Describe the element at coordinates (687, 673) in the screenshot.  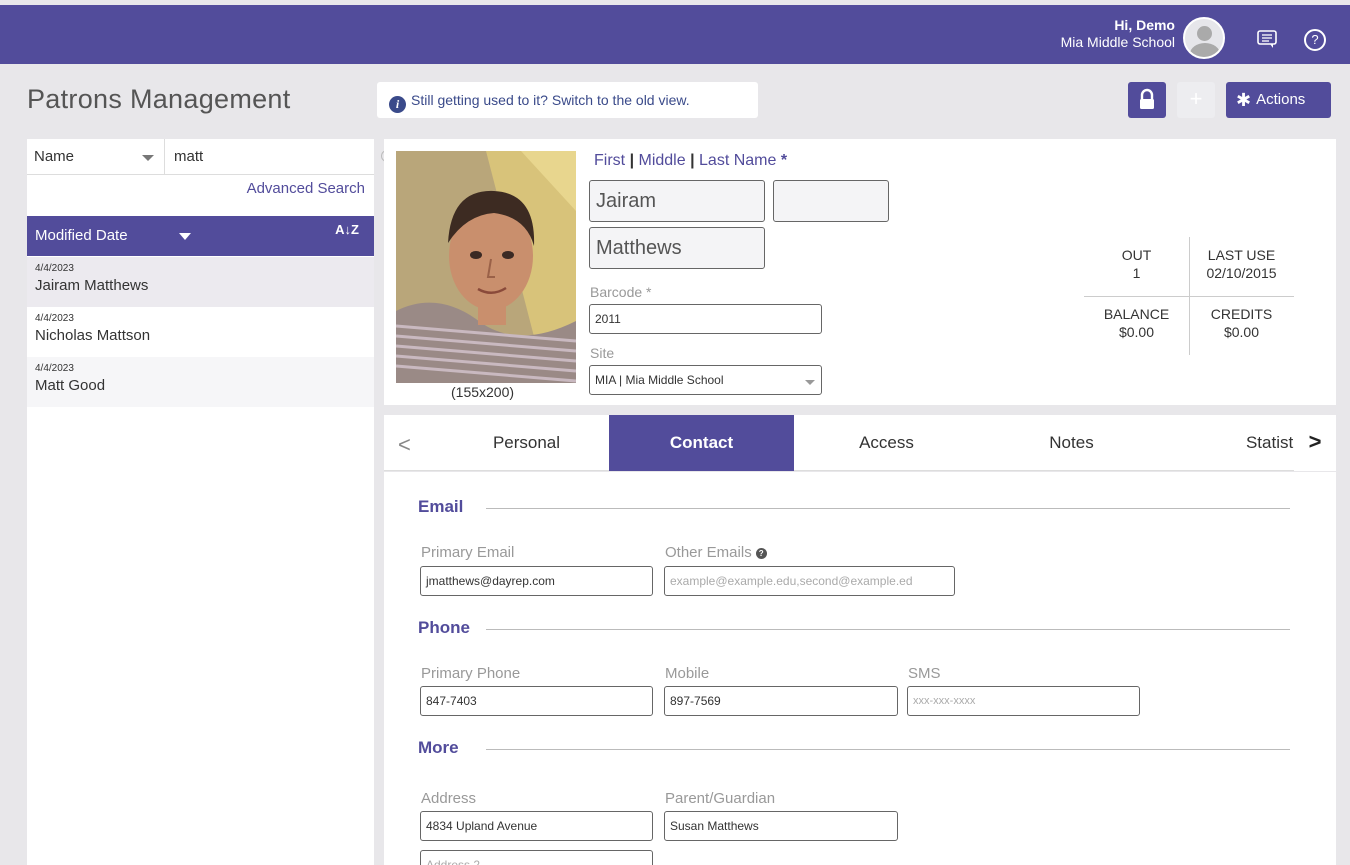
I see `mobile-label: Mobile` at that location.